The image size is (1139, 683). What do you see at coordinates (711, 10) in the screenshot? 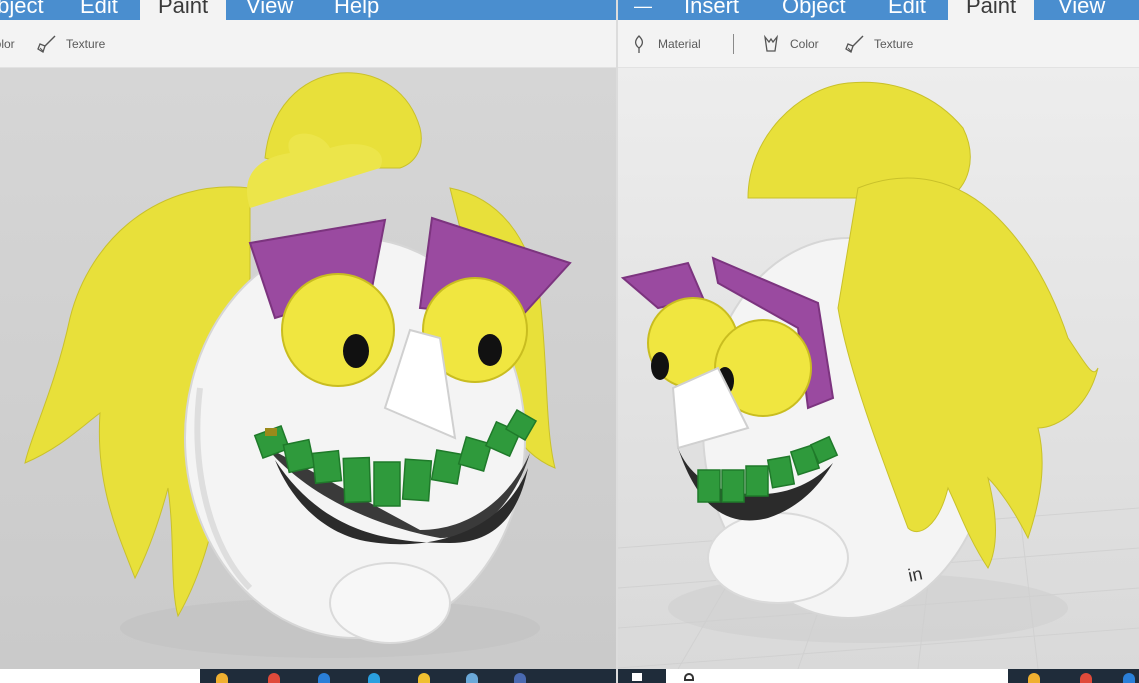
I see `menu-insert: Insert` at bounding box center [711, 10].